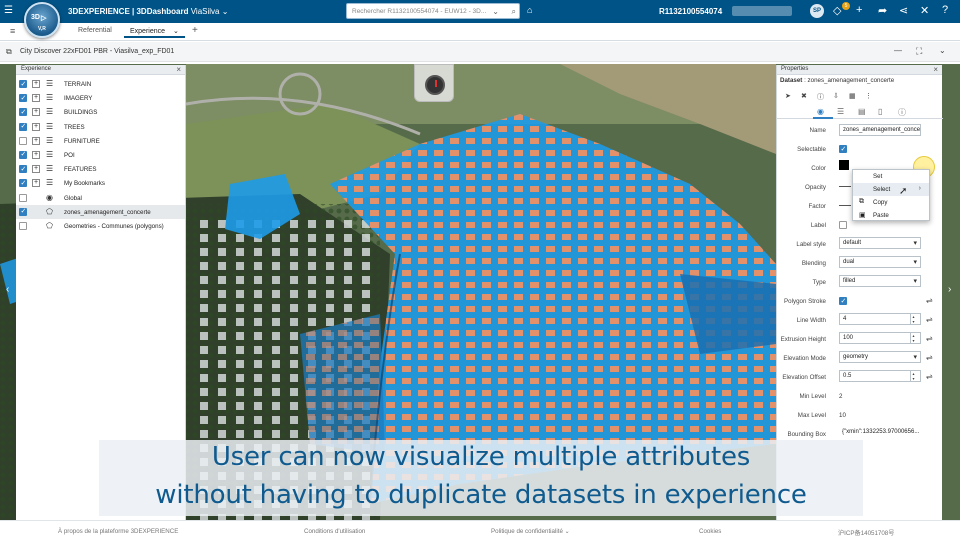 The image size is (960, 540). What do you see at coordinates (880, 376) in the screenshot?
I see `elevation-offset-input: 0.5` at bounding box center [880, 376].